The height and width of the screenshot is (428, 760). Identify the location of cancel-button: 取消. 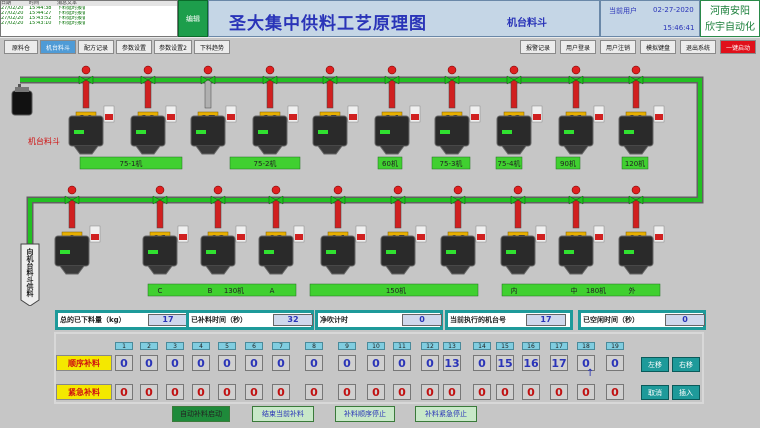
(655, 392).